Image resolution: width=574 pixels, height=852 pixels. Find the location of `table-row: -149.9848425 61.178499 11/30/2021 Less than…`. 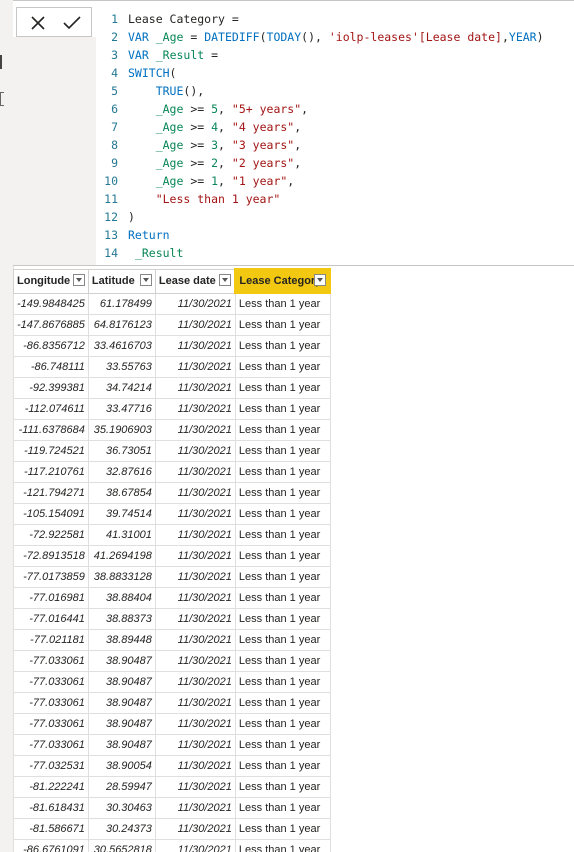

table-row: -149.9848425 61.178499 11/30/2021 Less than… is located at coordinates (172, 303).